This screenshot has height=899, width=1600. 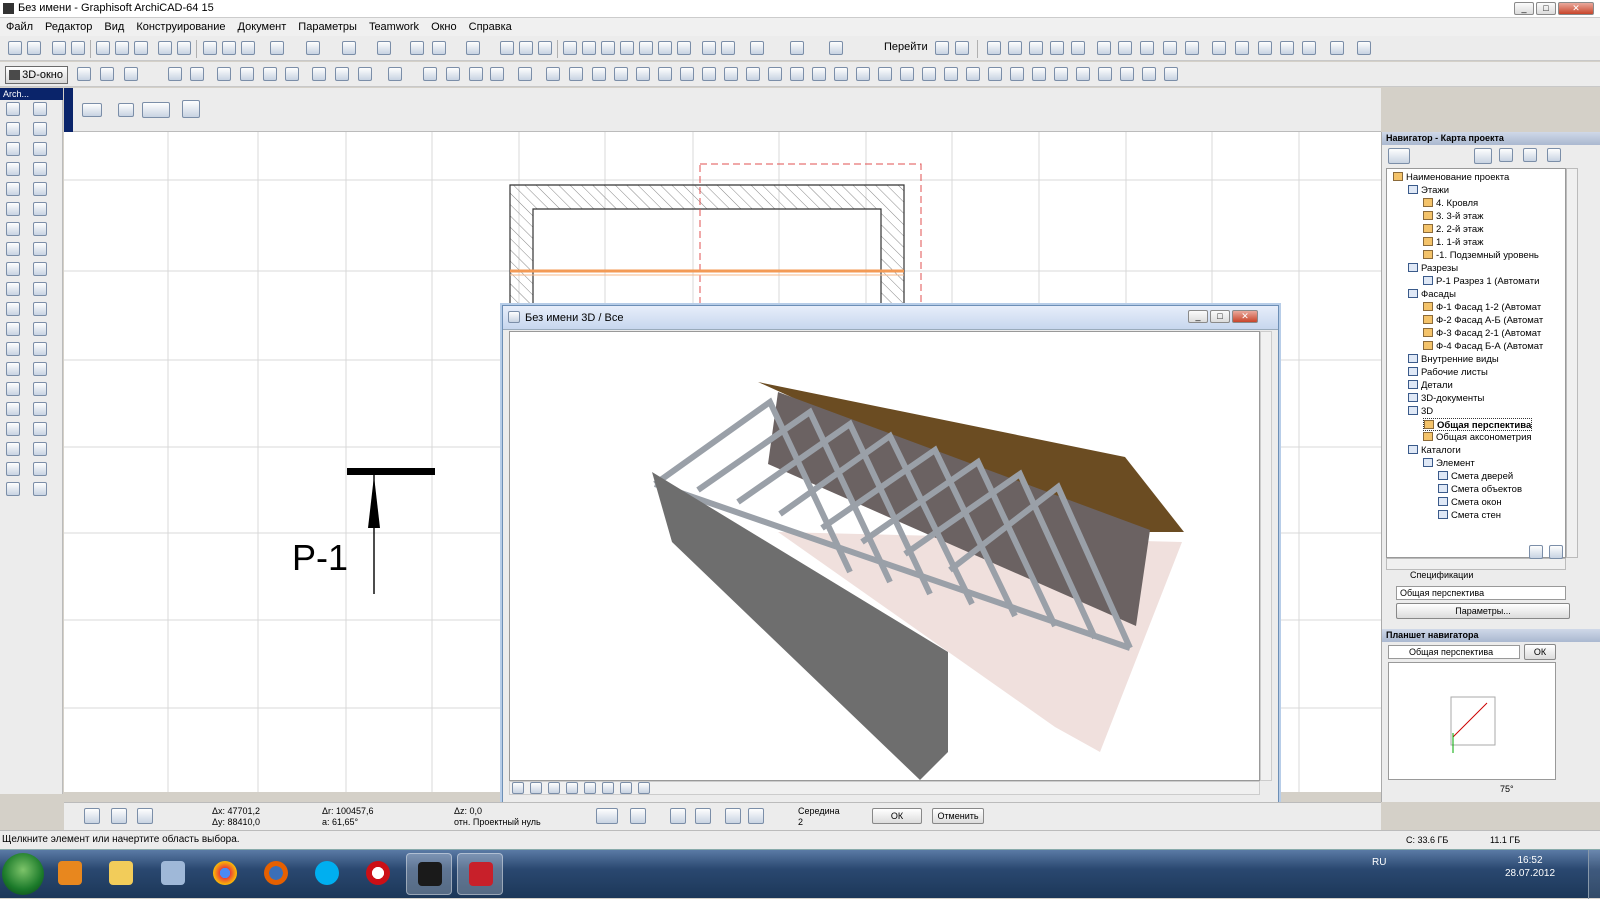 What do you see at coordinates (1546, 8) in the screenshot?
I see `maximize-button: □` at bounding box center [1546, 8].